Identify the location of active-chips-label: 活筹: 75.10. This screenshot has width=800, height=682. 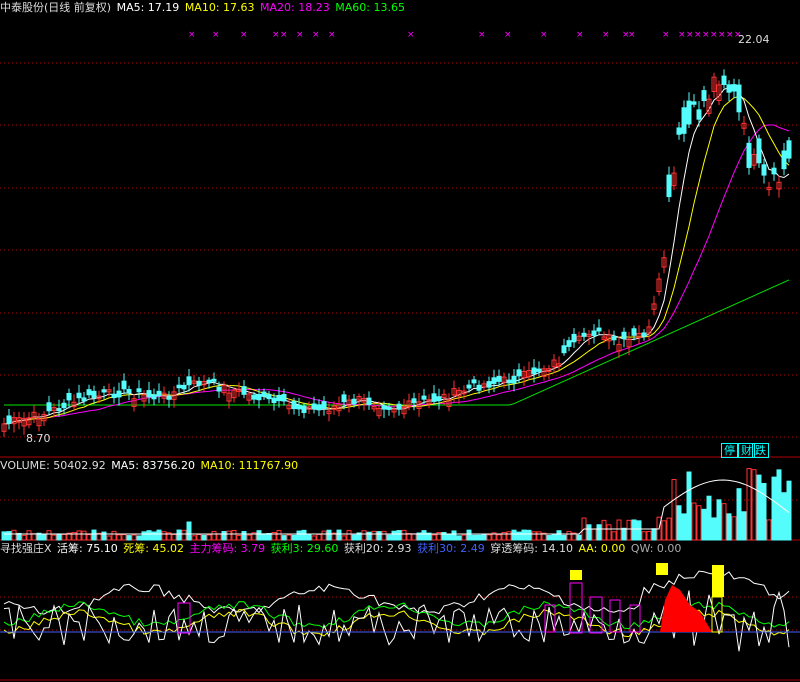
(87, 548).